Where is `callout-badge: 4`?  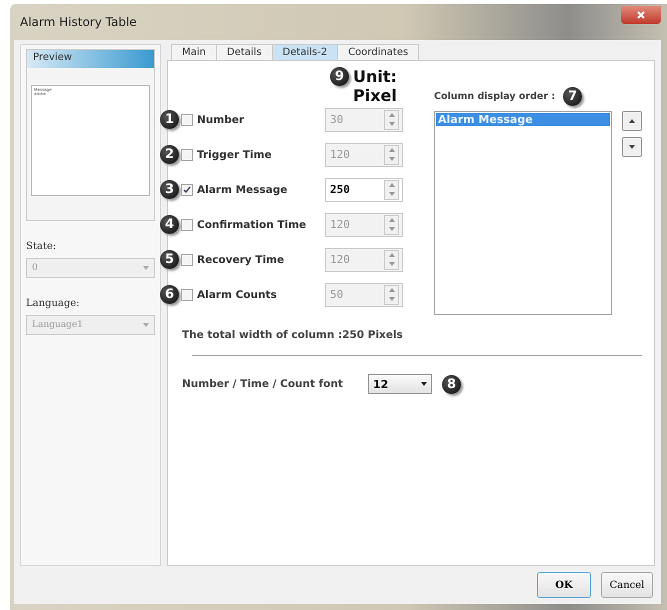
callout-badge: 4 is located at coordinates (169, 224).